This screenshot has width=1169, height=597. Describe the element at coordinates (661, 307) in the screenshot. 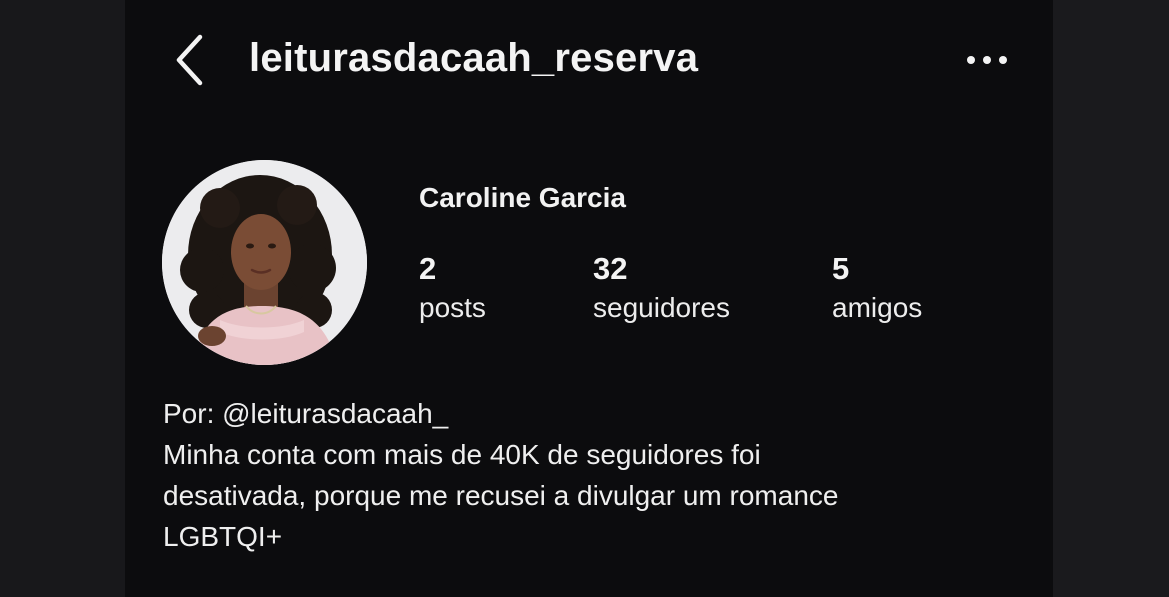

I see `stat-followers-label: seguidores` at that location.